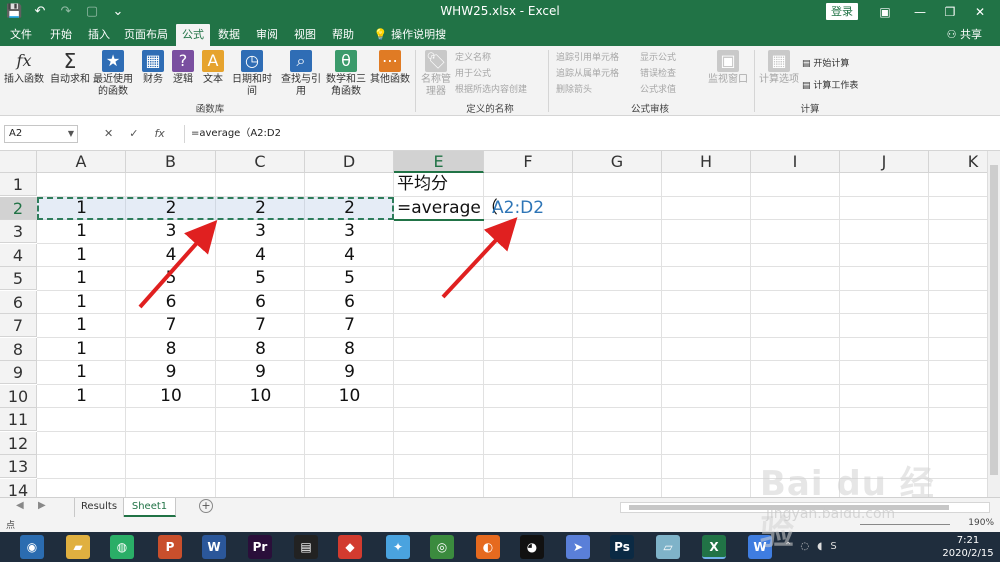 This screenshot has height=562, width=1000. What do you see at coordinates (842, 11) in the screenshot?
I see `login-button: 登录` at bounding box center [842, 11].